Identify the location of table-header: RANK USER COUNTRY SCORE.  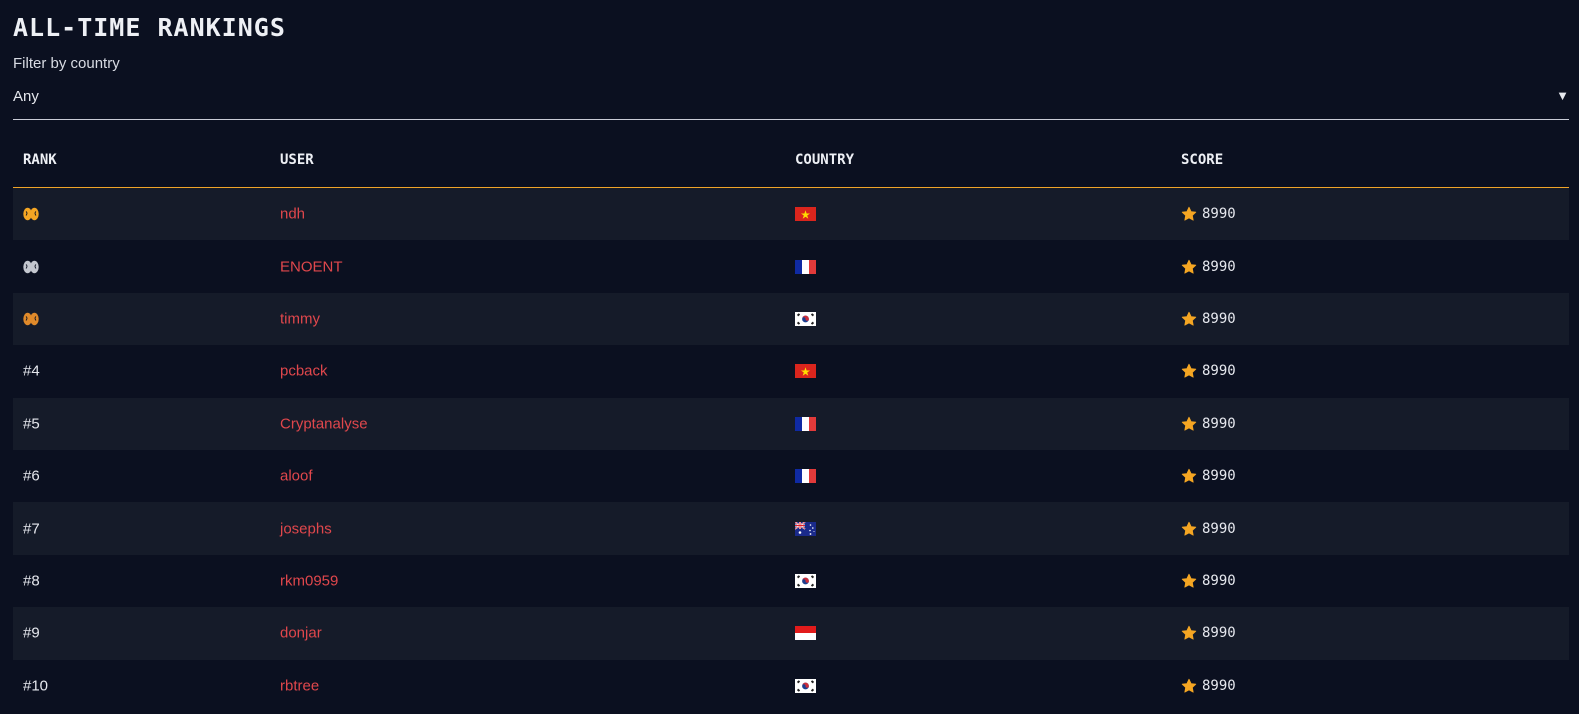
(791, 160).